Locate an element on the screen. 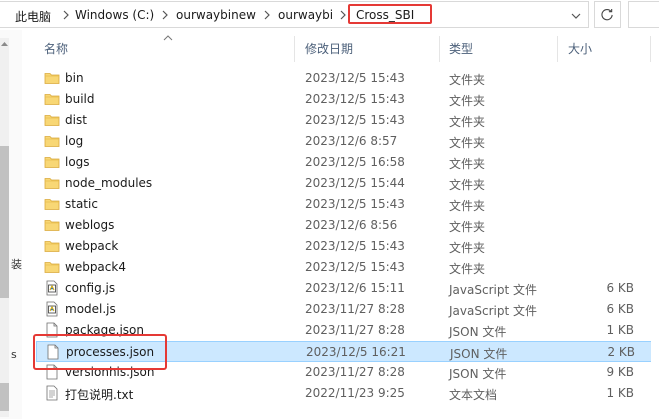 Image resolution: width=659 pixels, height=419 pixels. file-size: 2 KB is located at coordinates (621, 352).